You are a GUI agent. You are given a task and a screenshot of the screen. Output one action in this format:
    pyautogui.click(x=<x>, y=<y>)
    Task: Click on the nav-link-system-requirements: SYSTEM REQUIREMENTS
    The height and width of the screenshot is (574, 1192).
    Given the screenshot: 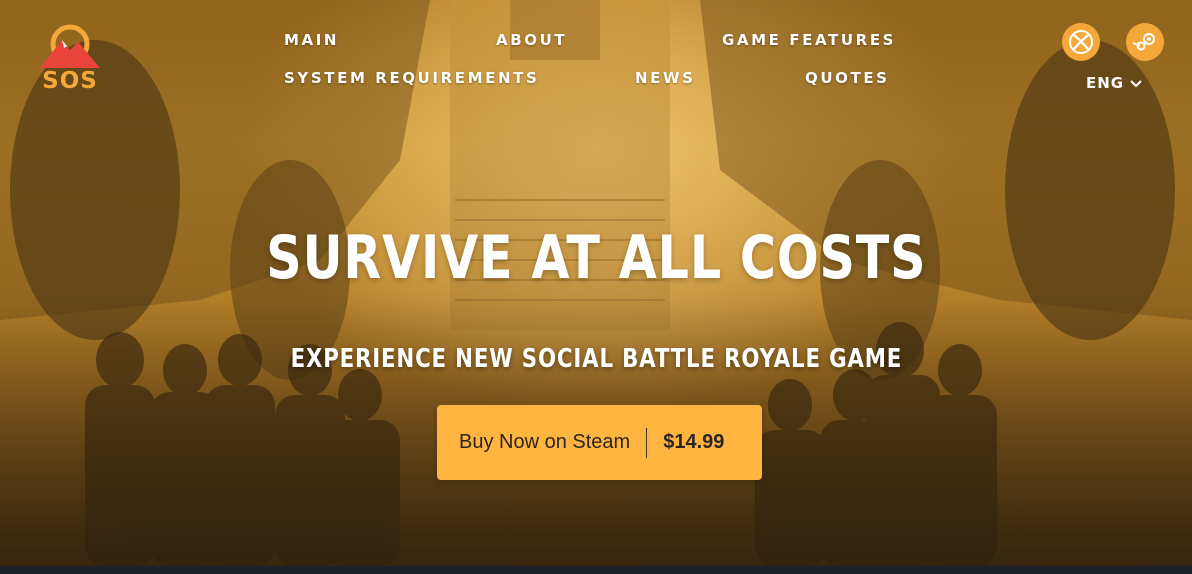 What is the action you would take?
    pyautogui.click(x=411, y=78)
    